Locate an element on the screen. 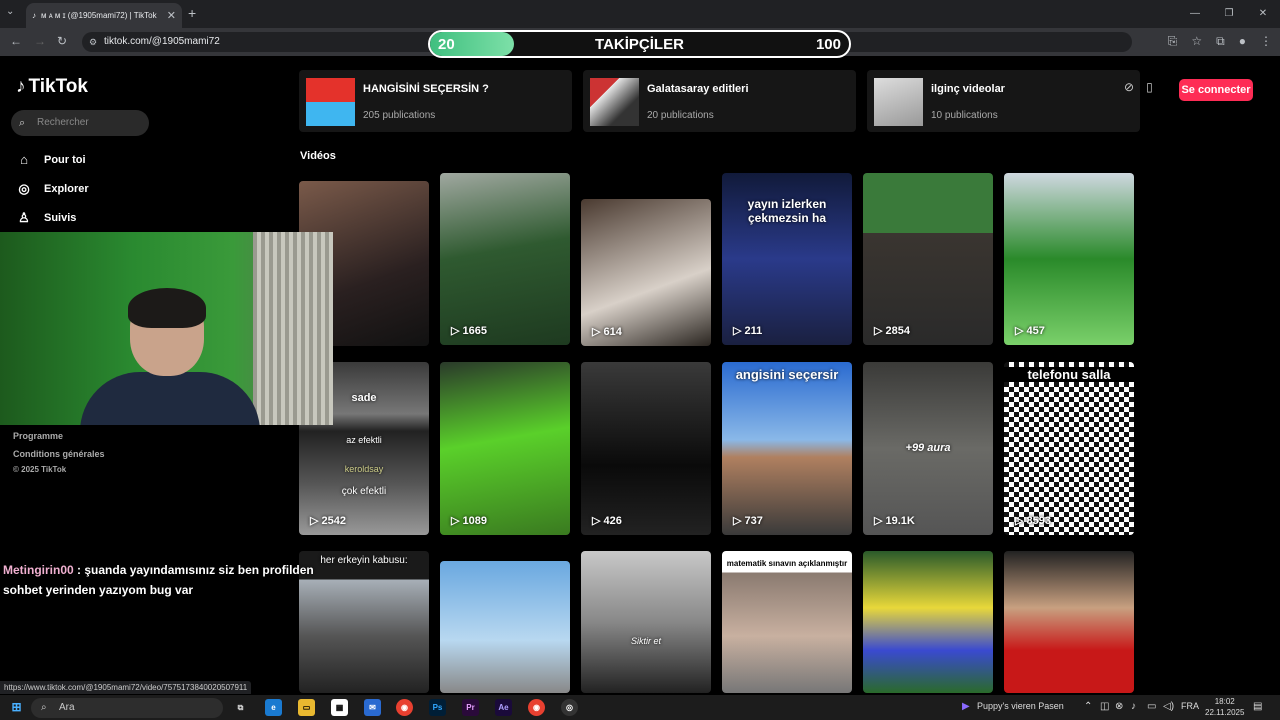 Image resolution: width=1280 pixels, height=720 pixels. window-controls: — ❐ ✕ is located at coordinates (1229, 14).